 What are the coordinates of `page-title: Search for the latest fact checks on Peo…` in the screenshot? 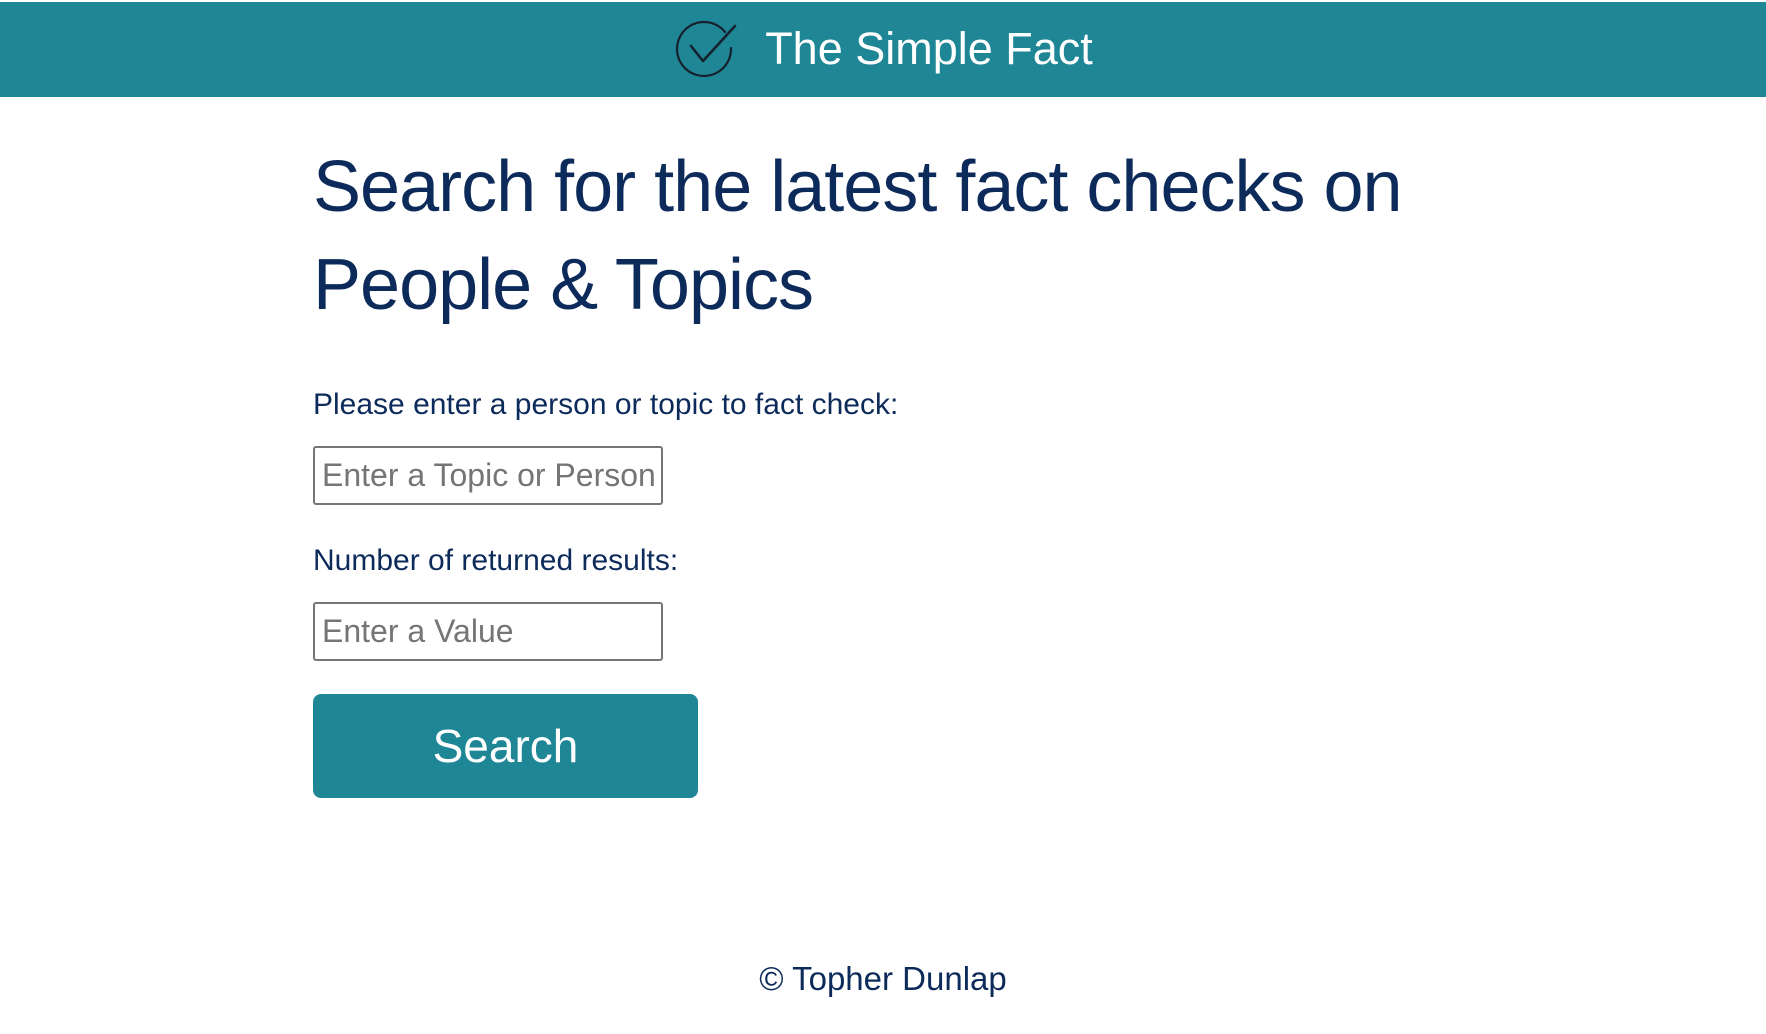 It's located at (858, 236).